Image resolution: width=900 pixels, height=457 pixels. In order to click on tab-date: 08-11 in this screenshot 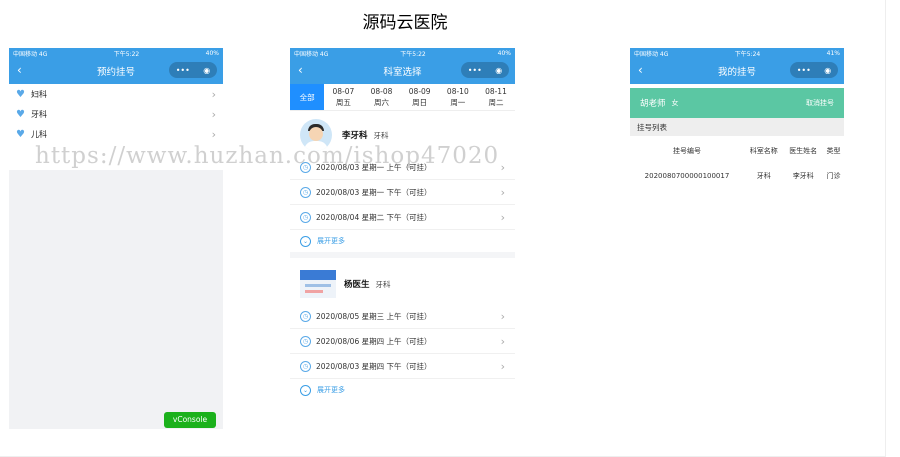, I will do `click(496, 91)`.